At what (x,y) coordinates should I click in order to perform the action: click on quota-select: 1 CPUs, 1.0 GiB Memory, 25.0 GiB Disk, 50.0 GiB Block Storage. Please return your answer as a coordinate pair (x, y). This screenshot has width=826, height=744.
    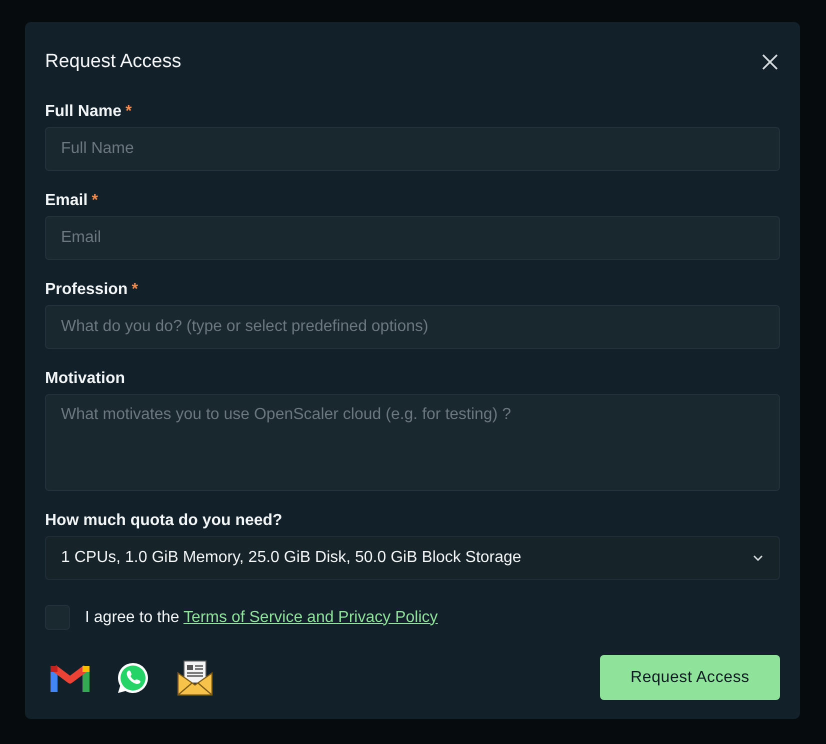
    Looking at the image, I should click on (412, 558).